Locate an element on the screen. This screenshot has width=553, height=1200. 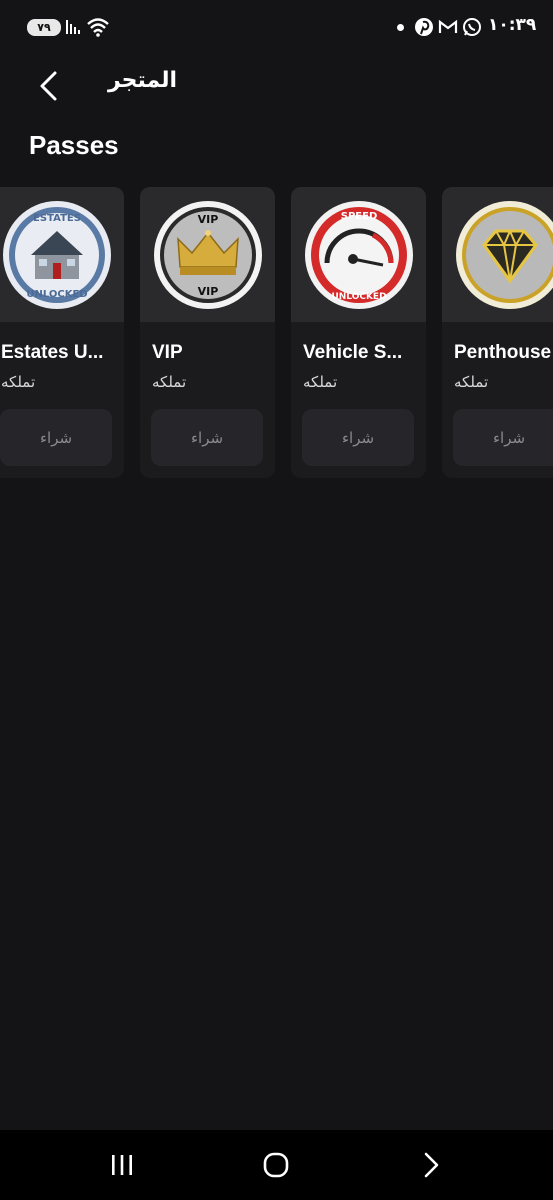
page-title: المتجر is located at coordinates (143, 80).